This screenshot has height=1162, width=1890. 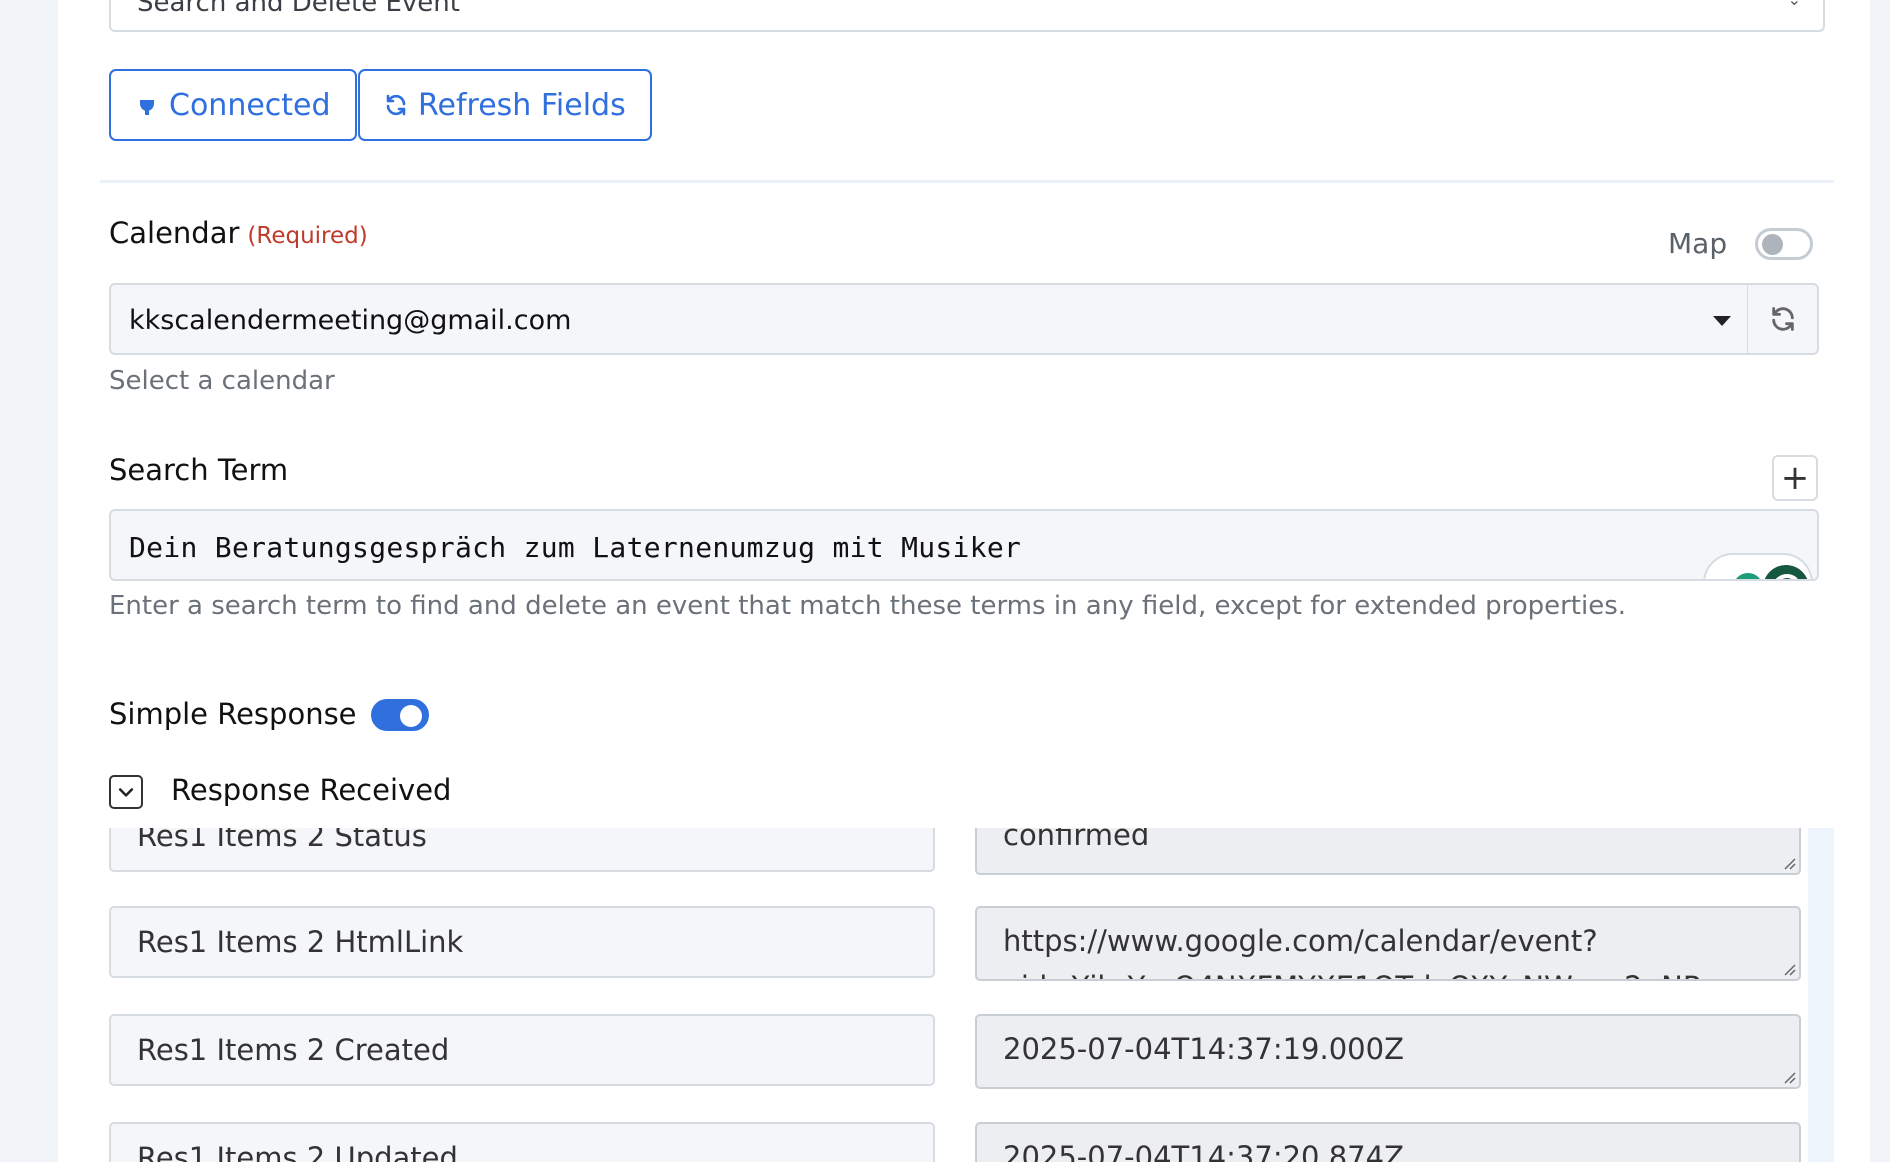 I want to click on action-event-value: Search and Delete Event, so click(x=298, y=9).